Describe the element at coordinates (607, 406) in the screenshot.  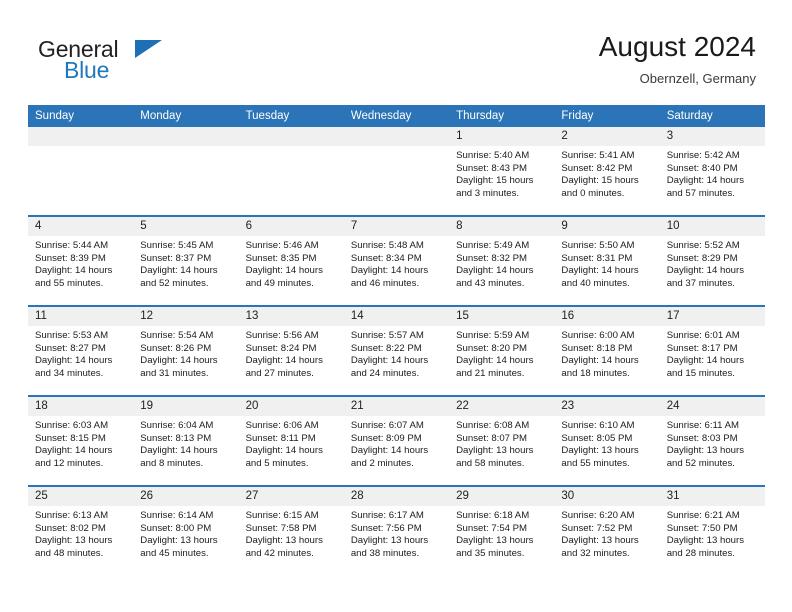
I see `day-number: 23` at that location.